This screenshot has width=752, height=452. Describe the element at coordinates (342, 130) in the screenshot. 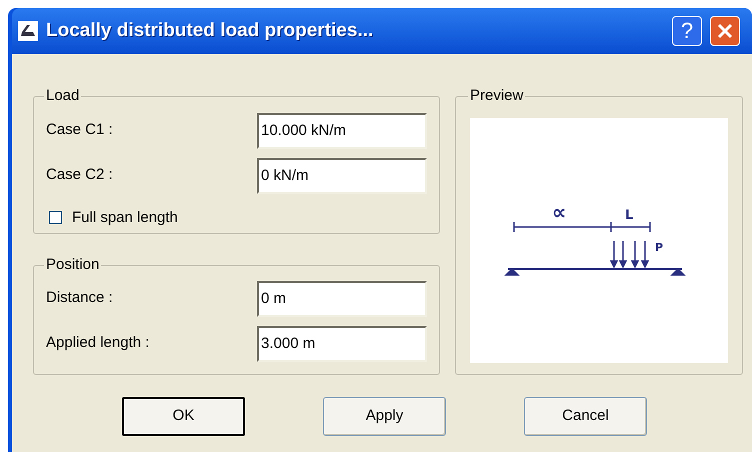

I see `input-field: 10.000 kN/m` at that location.